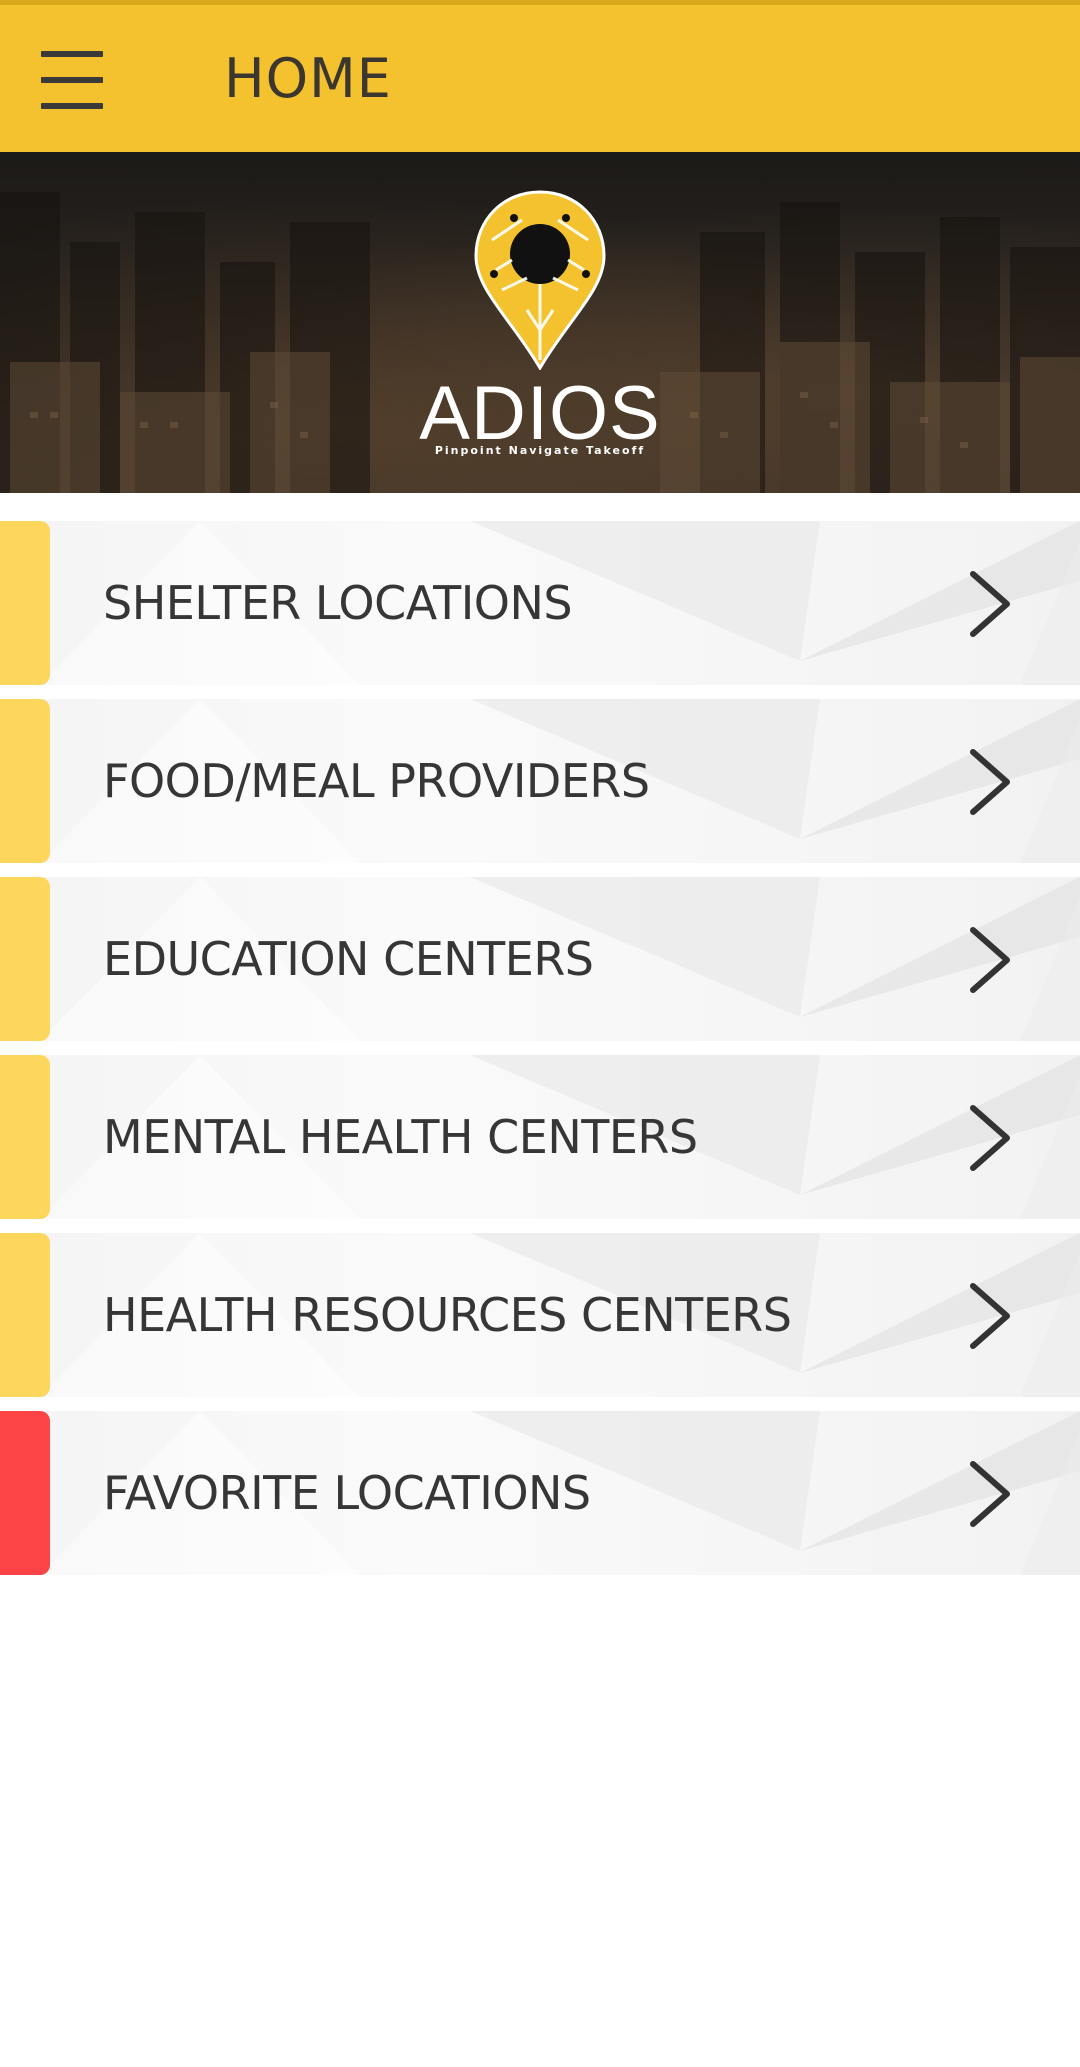 The width and height of the screenshot is (1080, 2067). Describe the element at coordinates (347, 1493) in the screenshot. I see `menu-item-label: FAVORITE LOCATIONS` at that location.